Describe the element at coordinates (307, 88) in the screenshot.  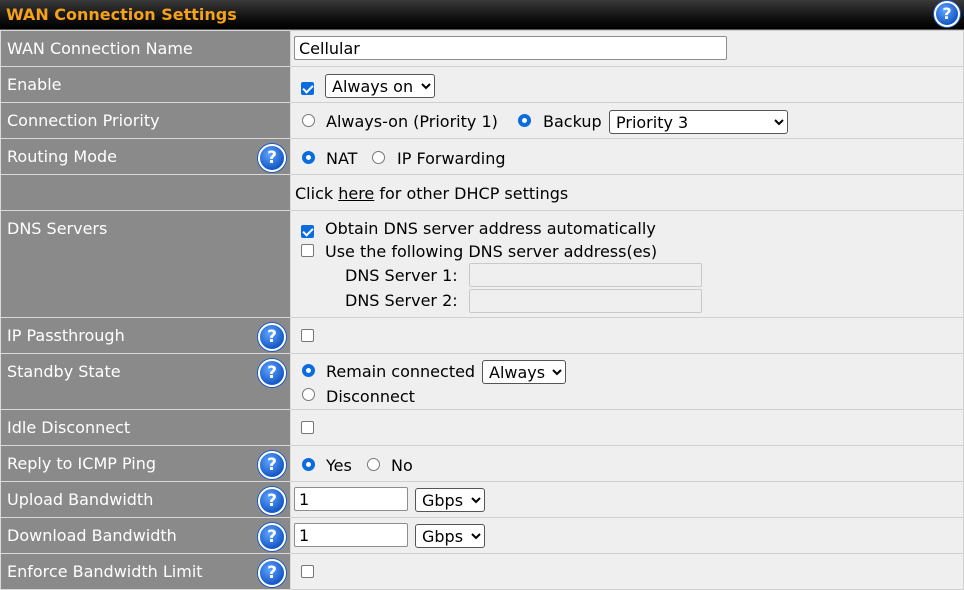
I see `enable-checkbox` at that location.